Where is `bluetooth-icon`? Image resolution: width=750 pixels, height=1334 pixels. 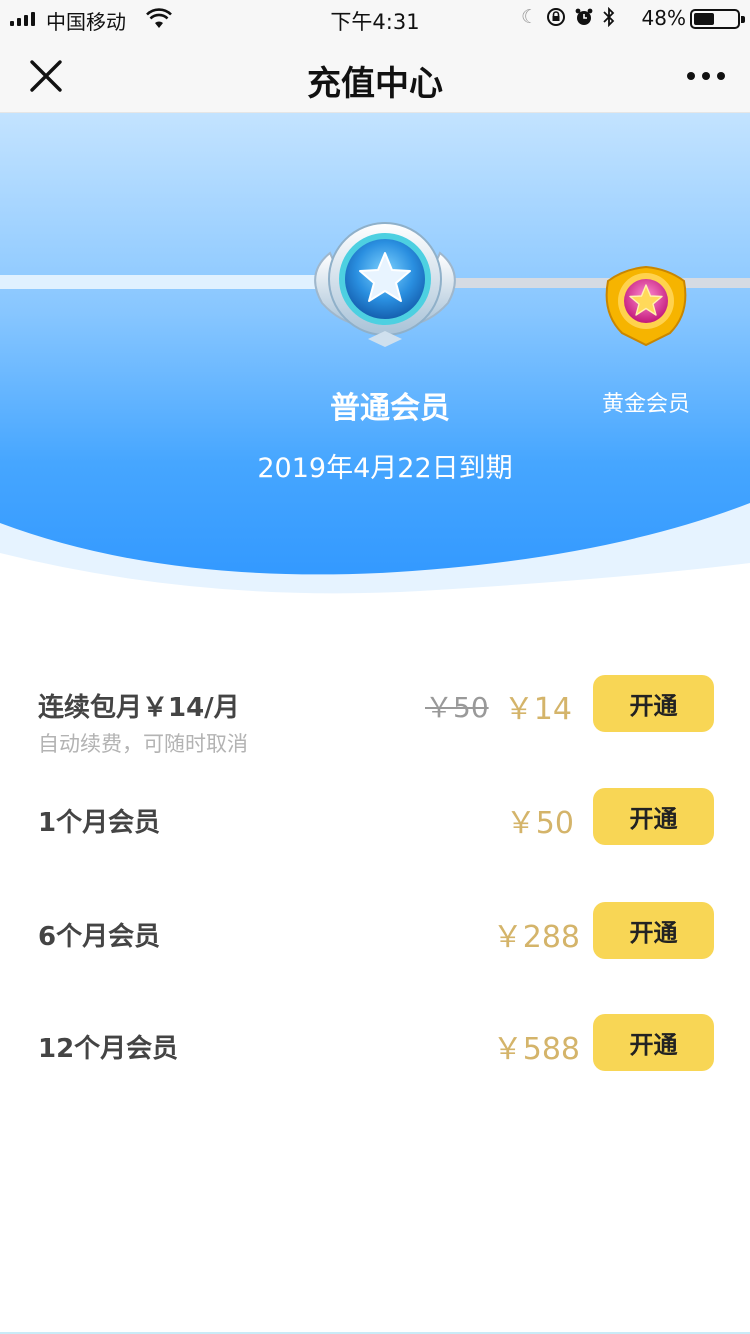 bluetooth-icon is located at coordinates (609, 17).